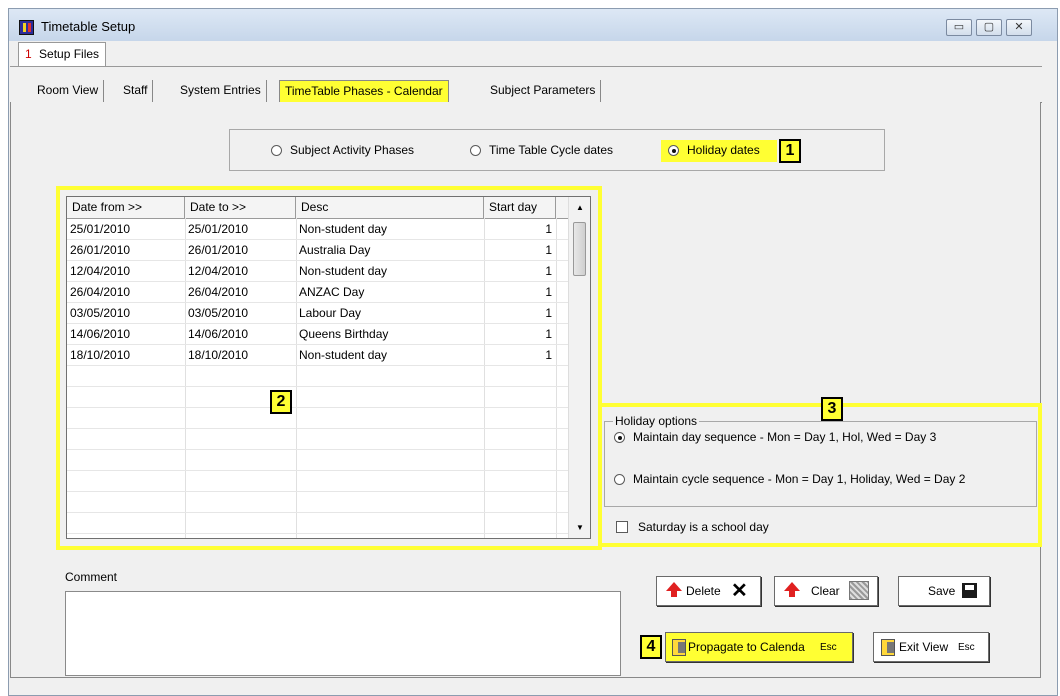  What do you see at coordinates (343, 633) in the screenshot?
I see `comment-textarea` at bounding box center [343, 633].